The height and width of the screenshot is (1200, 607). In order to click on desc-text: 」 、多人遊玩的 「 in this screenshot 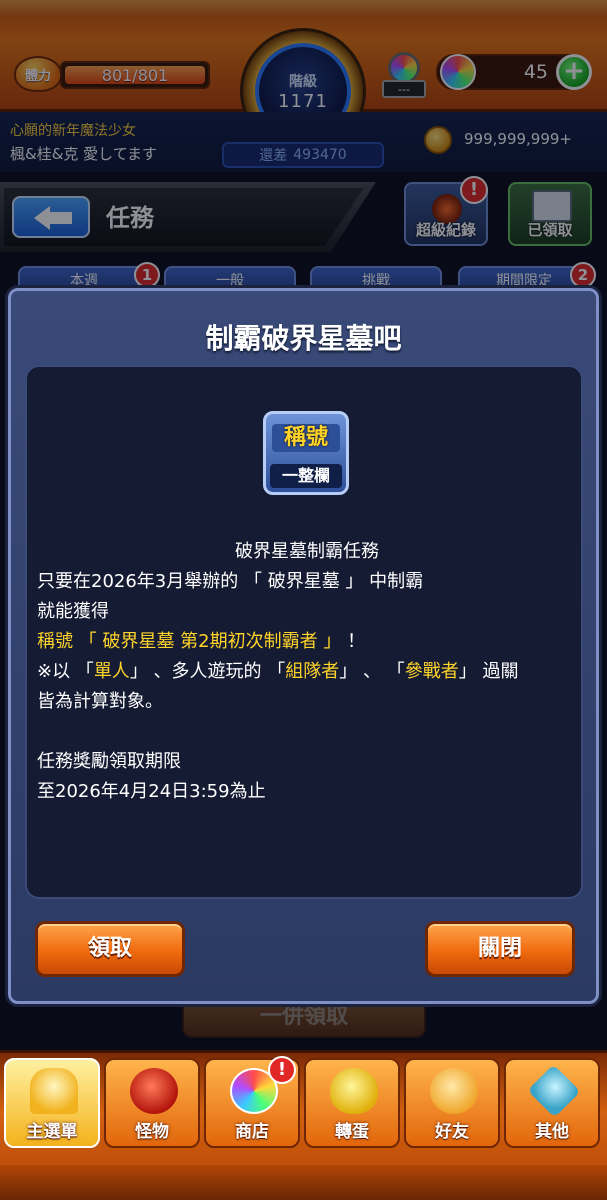, I will do `click(207, 671)`.